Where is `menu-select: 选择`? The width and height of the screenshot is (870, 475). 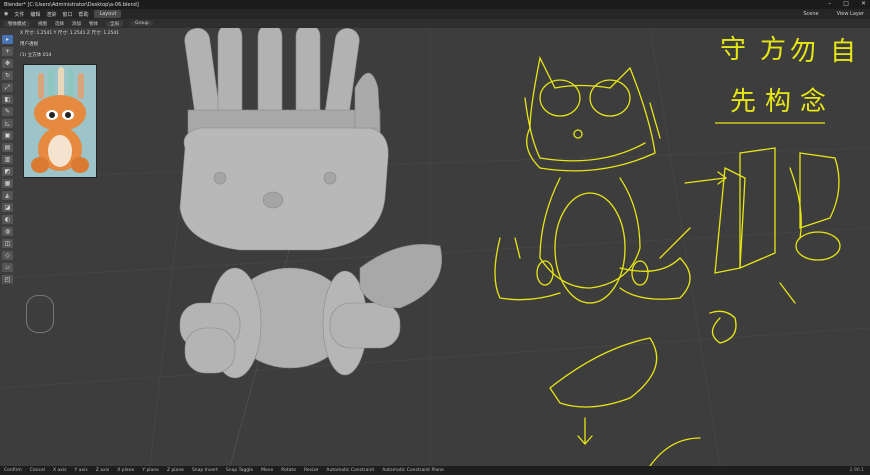
menu-select: 选择 is located at coordinates (59, 24).